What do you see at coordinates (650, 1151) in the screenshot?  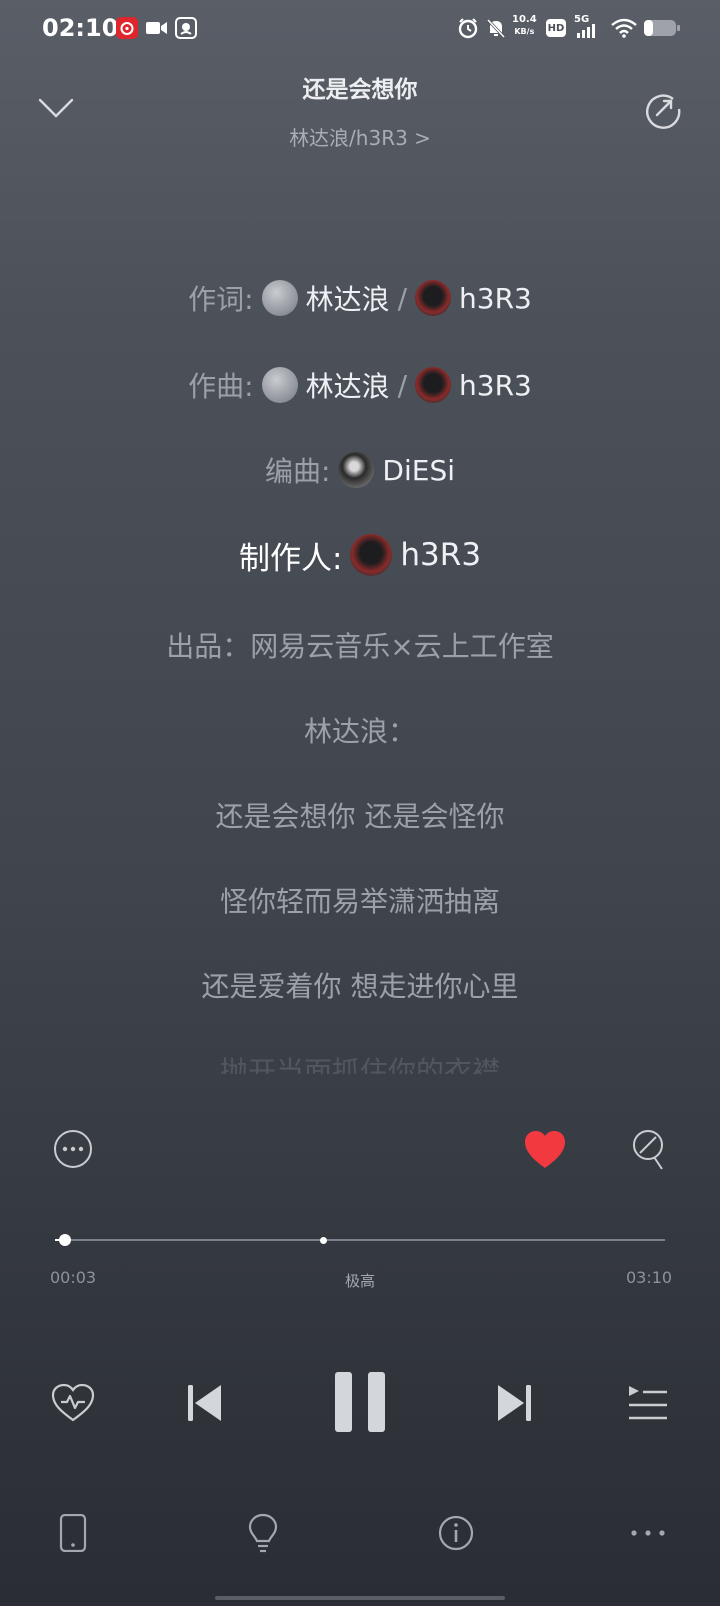 I see `comment-bubble-icon` at bounding box center [650, 1151].